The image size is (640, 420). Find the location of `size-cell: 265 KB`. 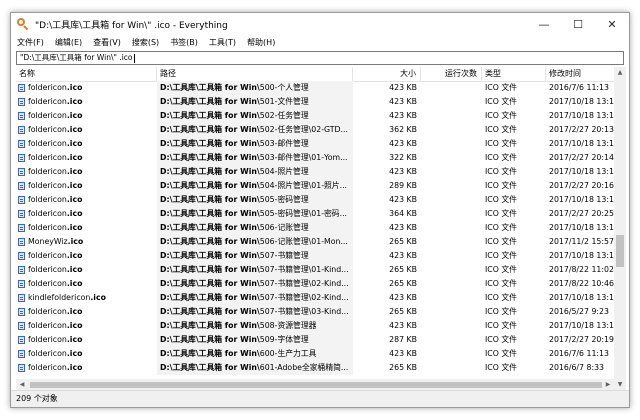

size-cell: 265 KB is located at coordinates (403, 283).